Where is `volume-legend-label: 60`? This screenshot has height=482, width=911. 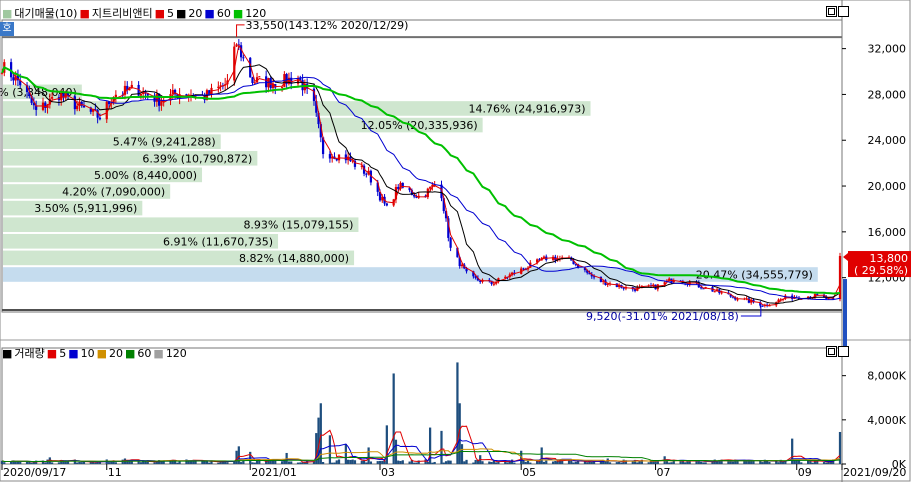
volume-legend-label: 60 is located at coordinates (144, 353).